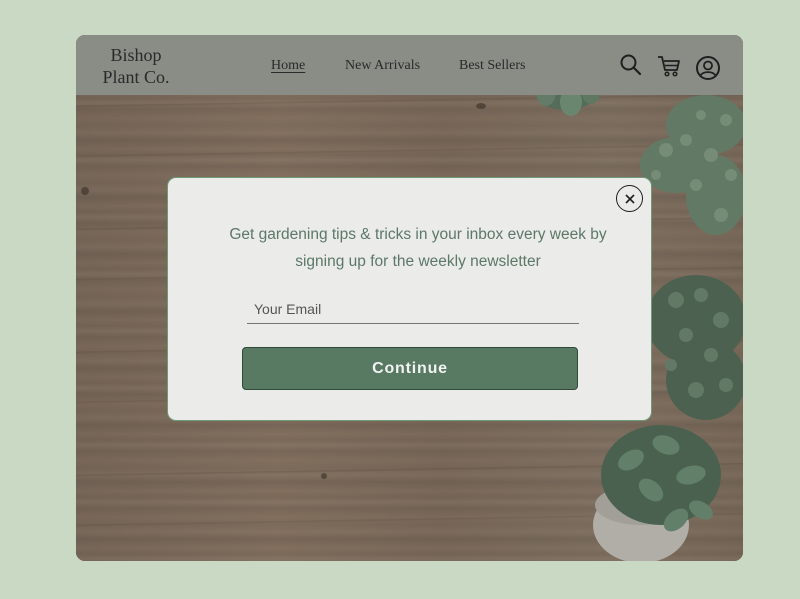 The image size is (800, 599). I want to click on nav-item-new-arrivals: New Arrivals, so click(382, 66).